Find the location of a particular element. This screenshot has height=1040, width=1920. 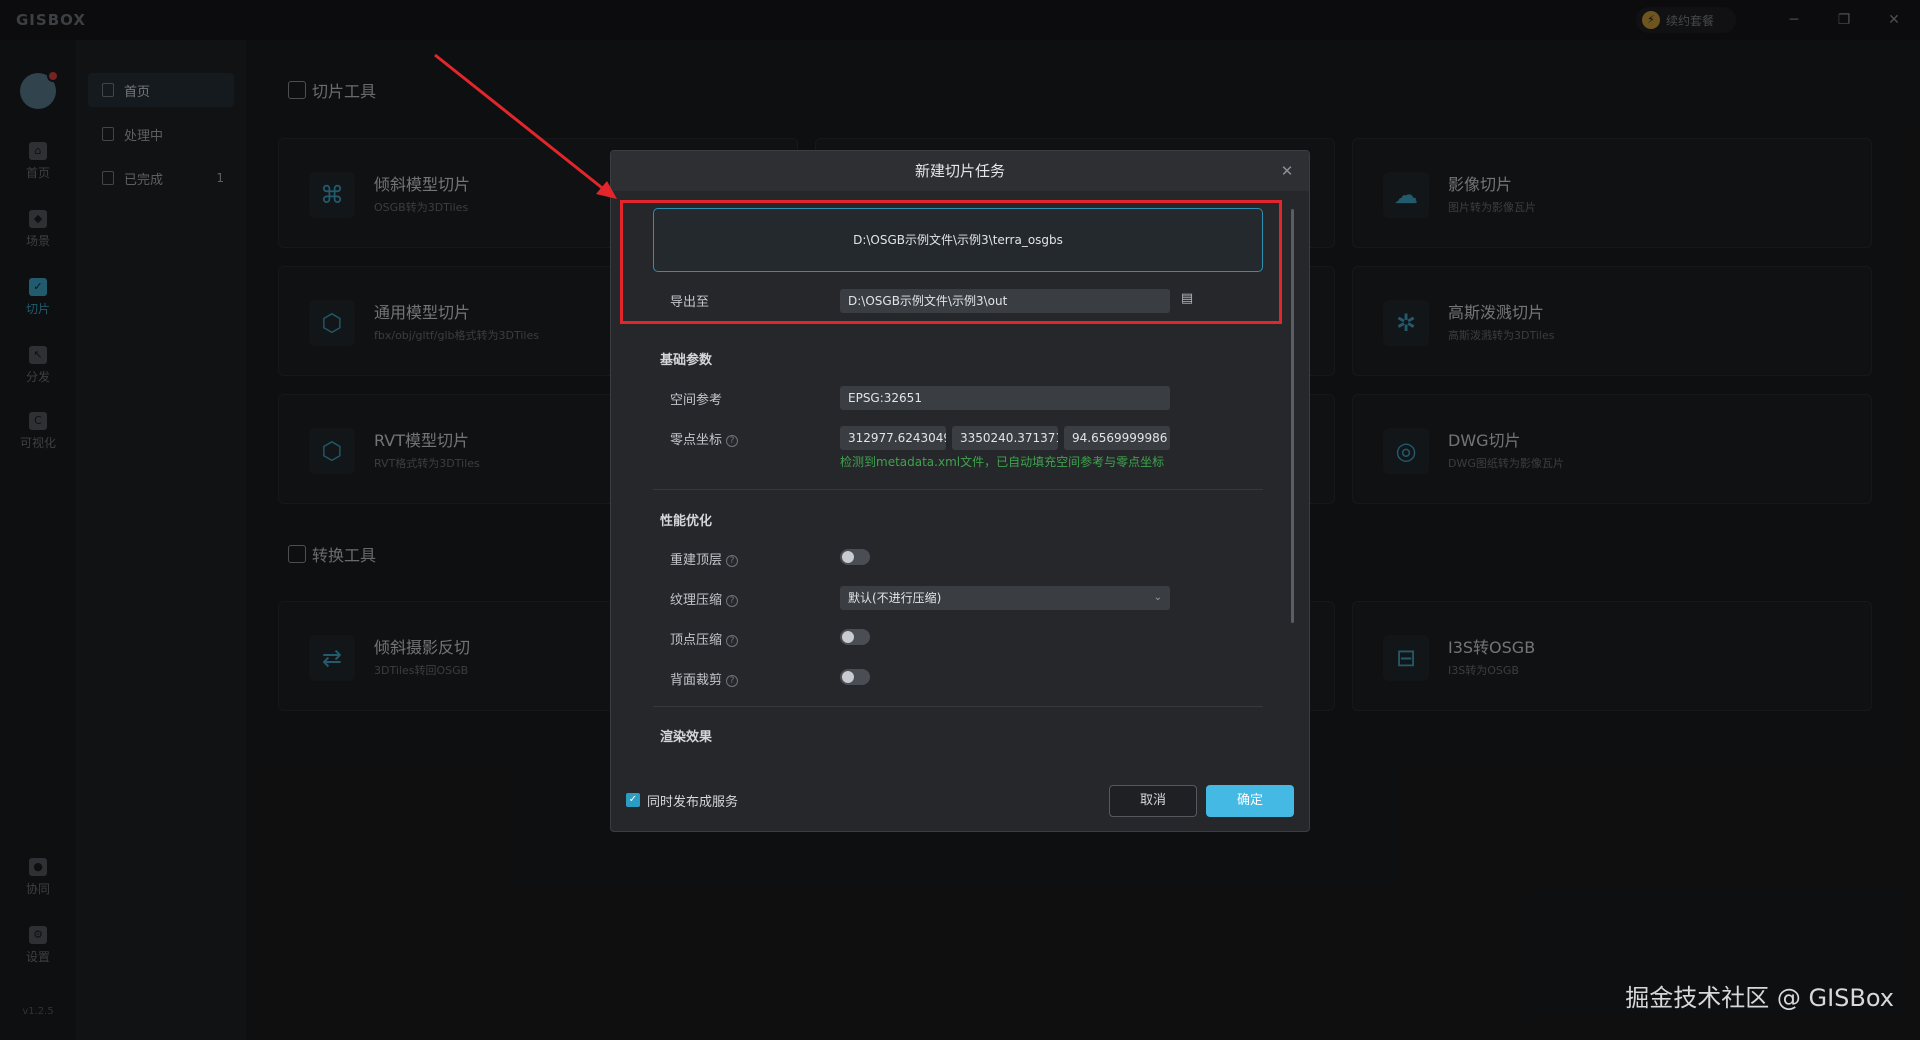

backface-cull-toggle is located at coordinates (855, 677).